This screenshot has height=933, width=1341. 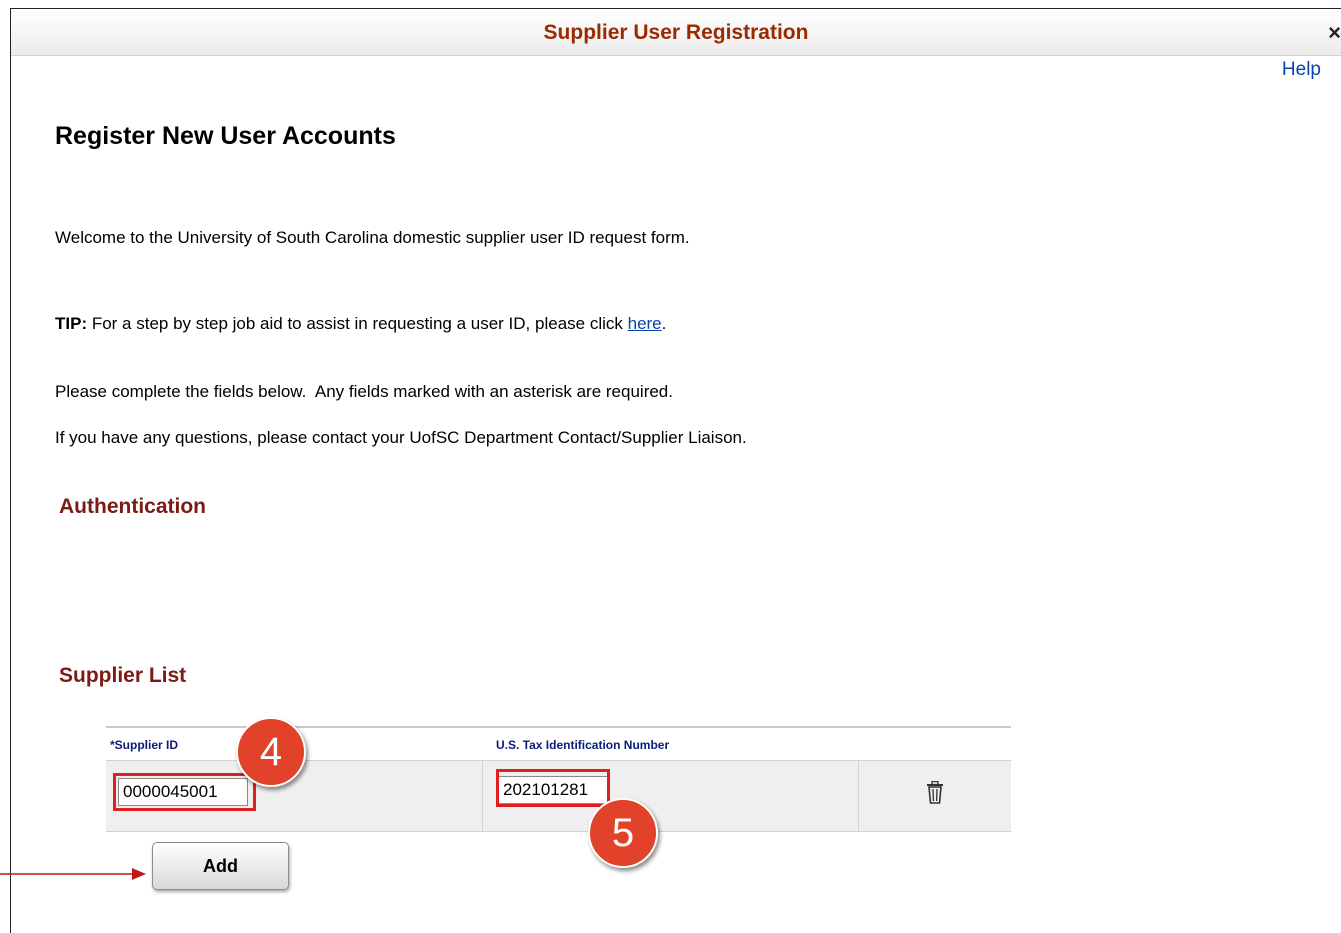 I want to click on close-icon: ×, so click(x=1334, y=33).